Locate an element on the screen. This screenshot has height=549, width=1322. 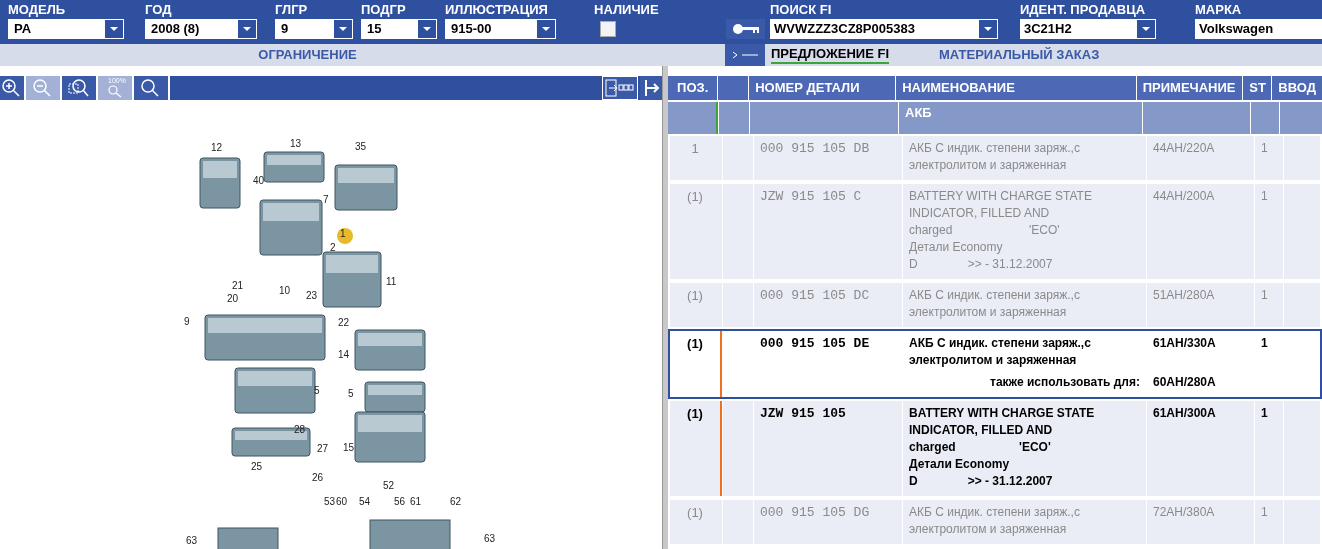
part-number: JZW 915 105 is located at coordinates (828, 448).